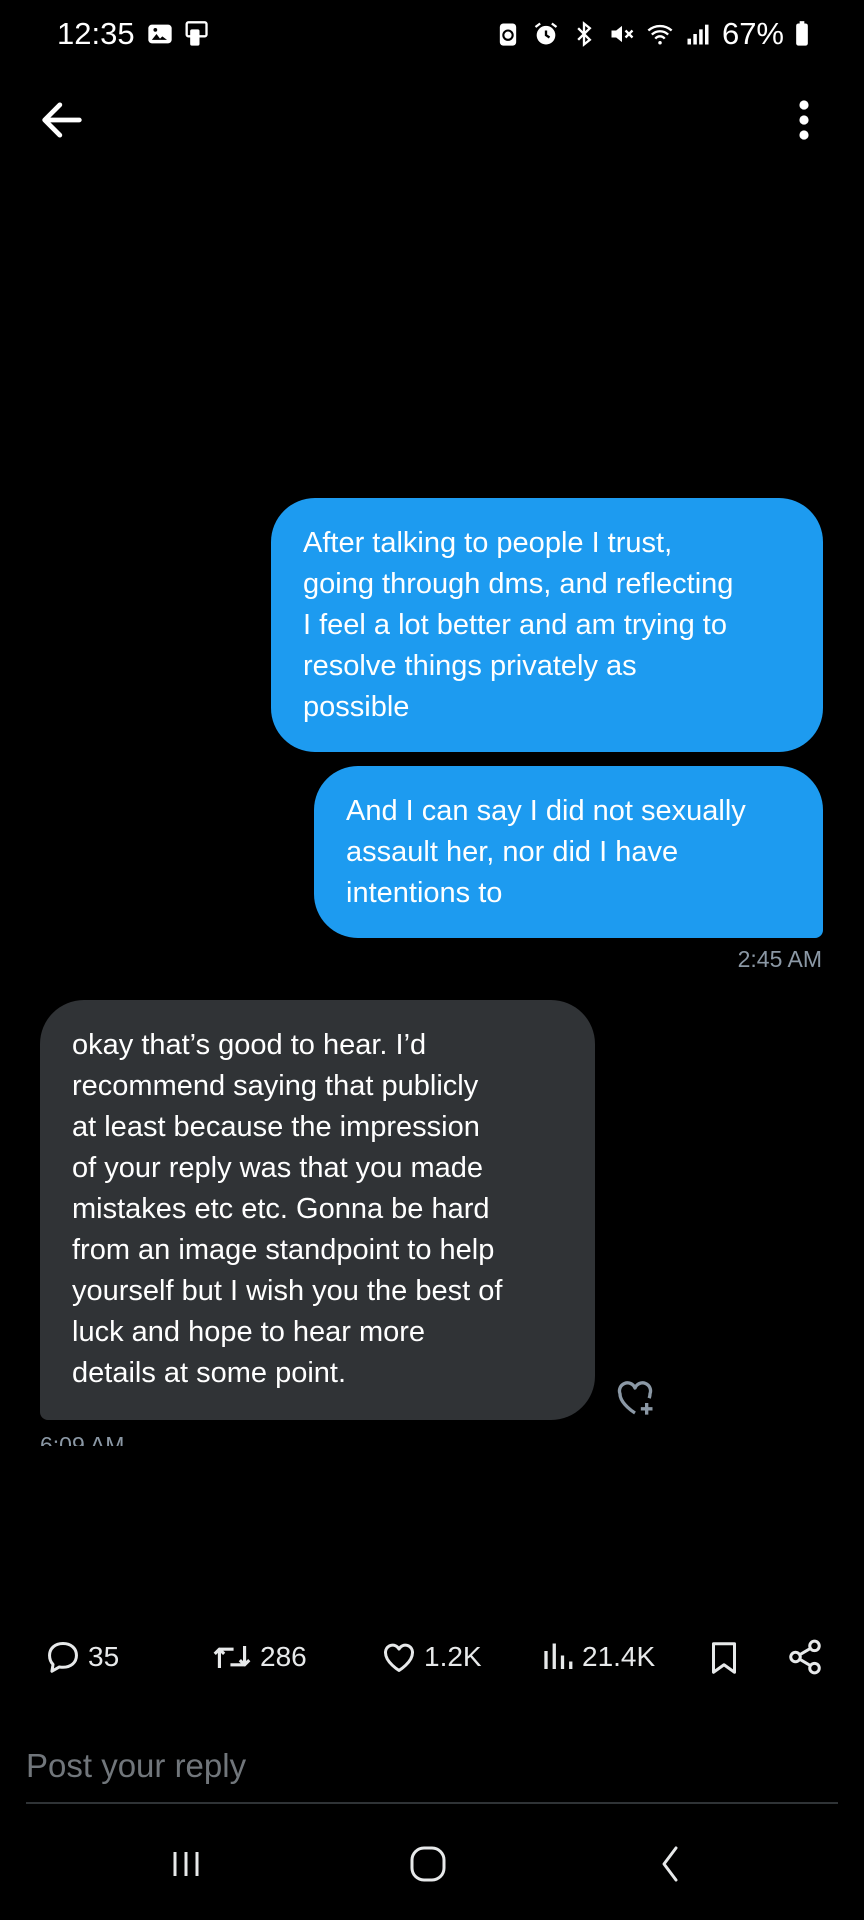  I want to click on bluetooth-icon, so click(584, 34).